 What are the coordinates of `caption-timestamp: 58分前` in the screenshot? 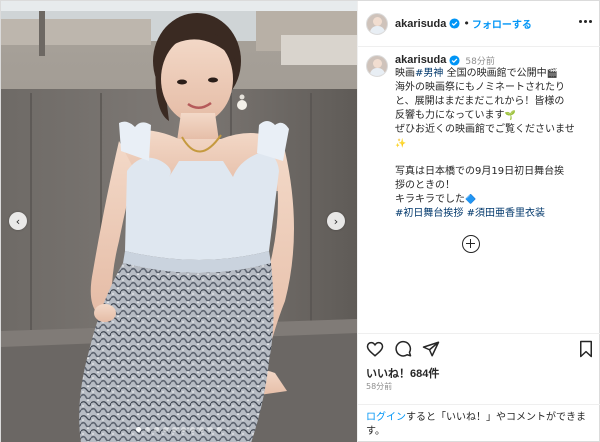 It's located at (479, 60).